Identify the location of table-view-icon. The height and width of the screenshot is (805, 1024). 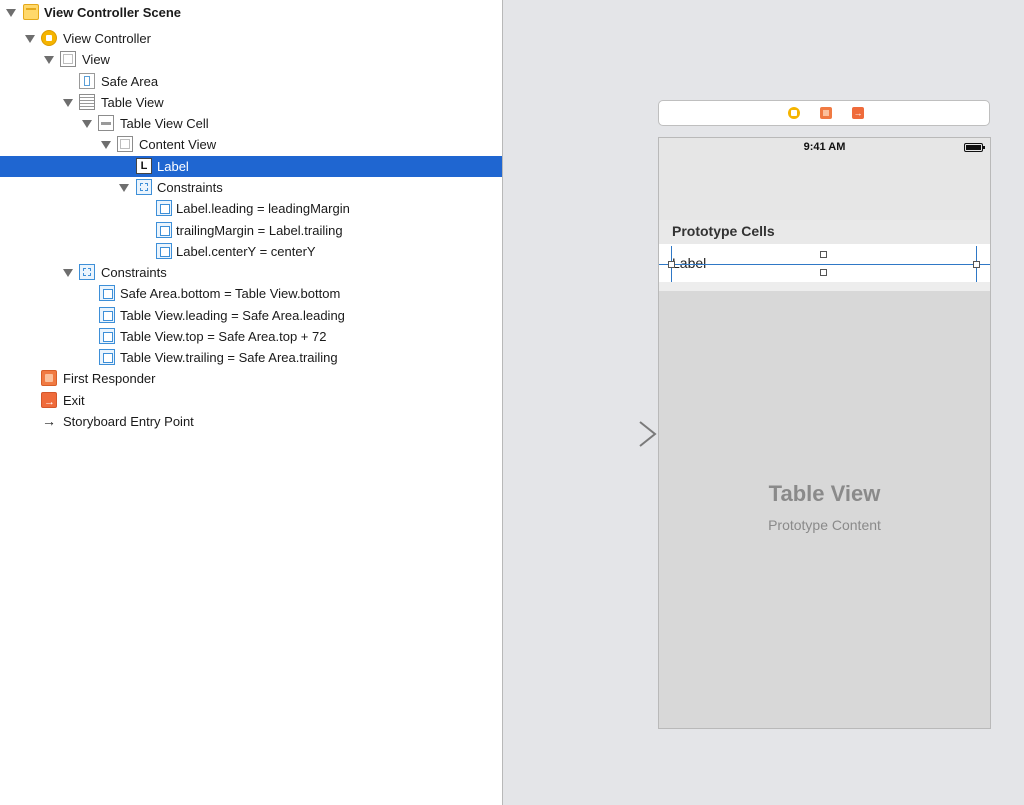
(87, 102).